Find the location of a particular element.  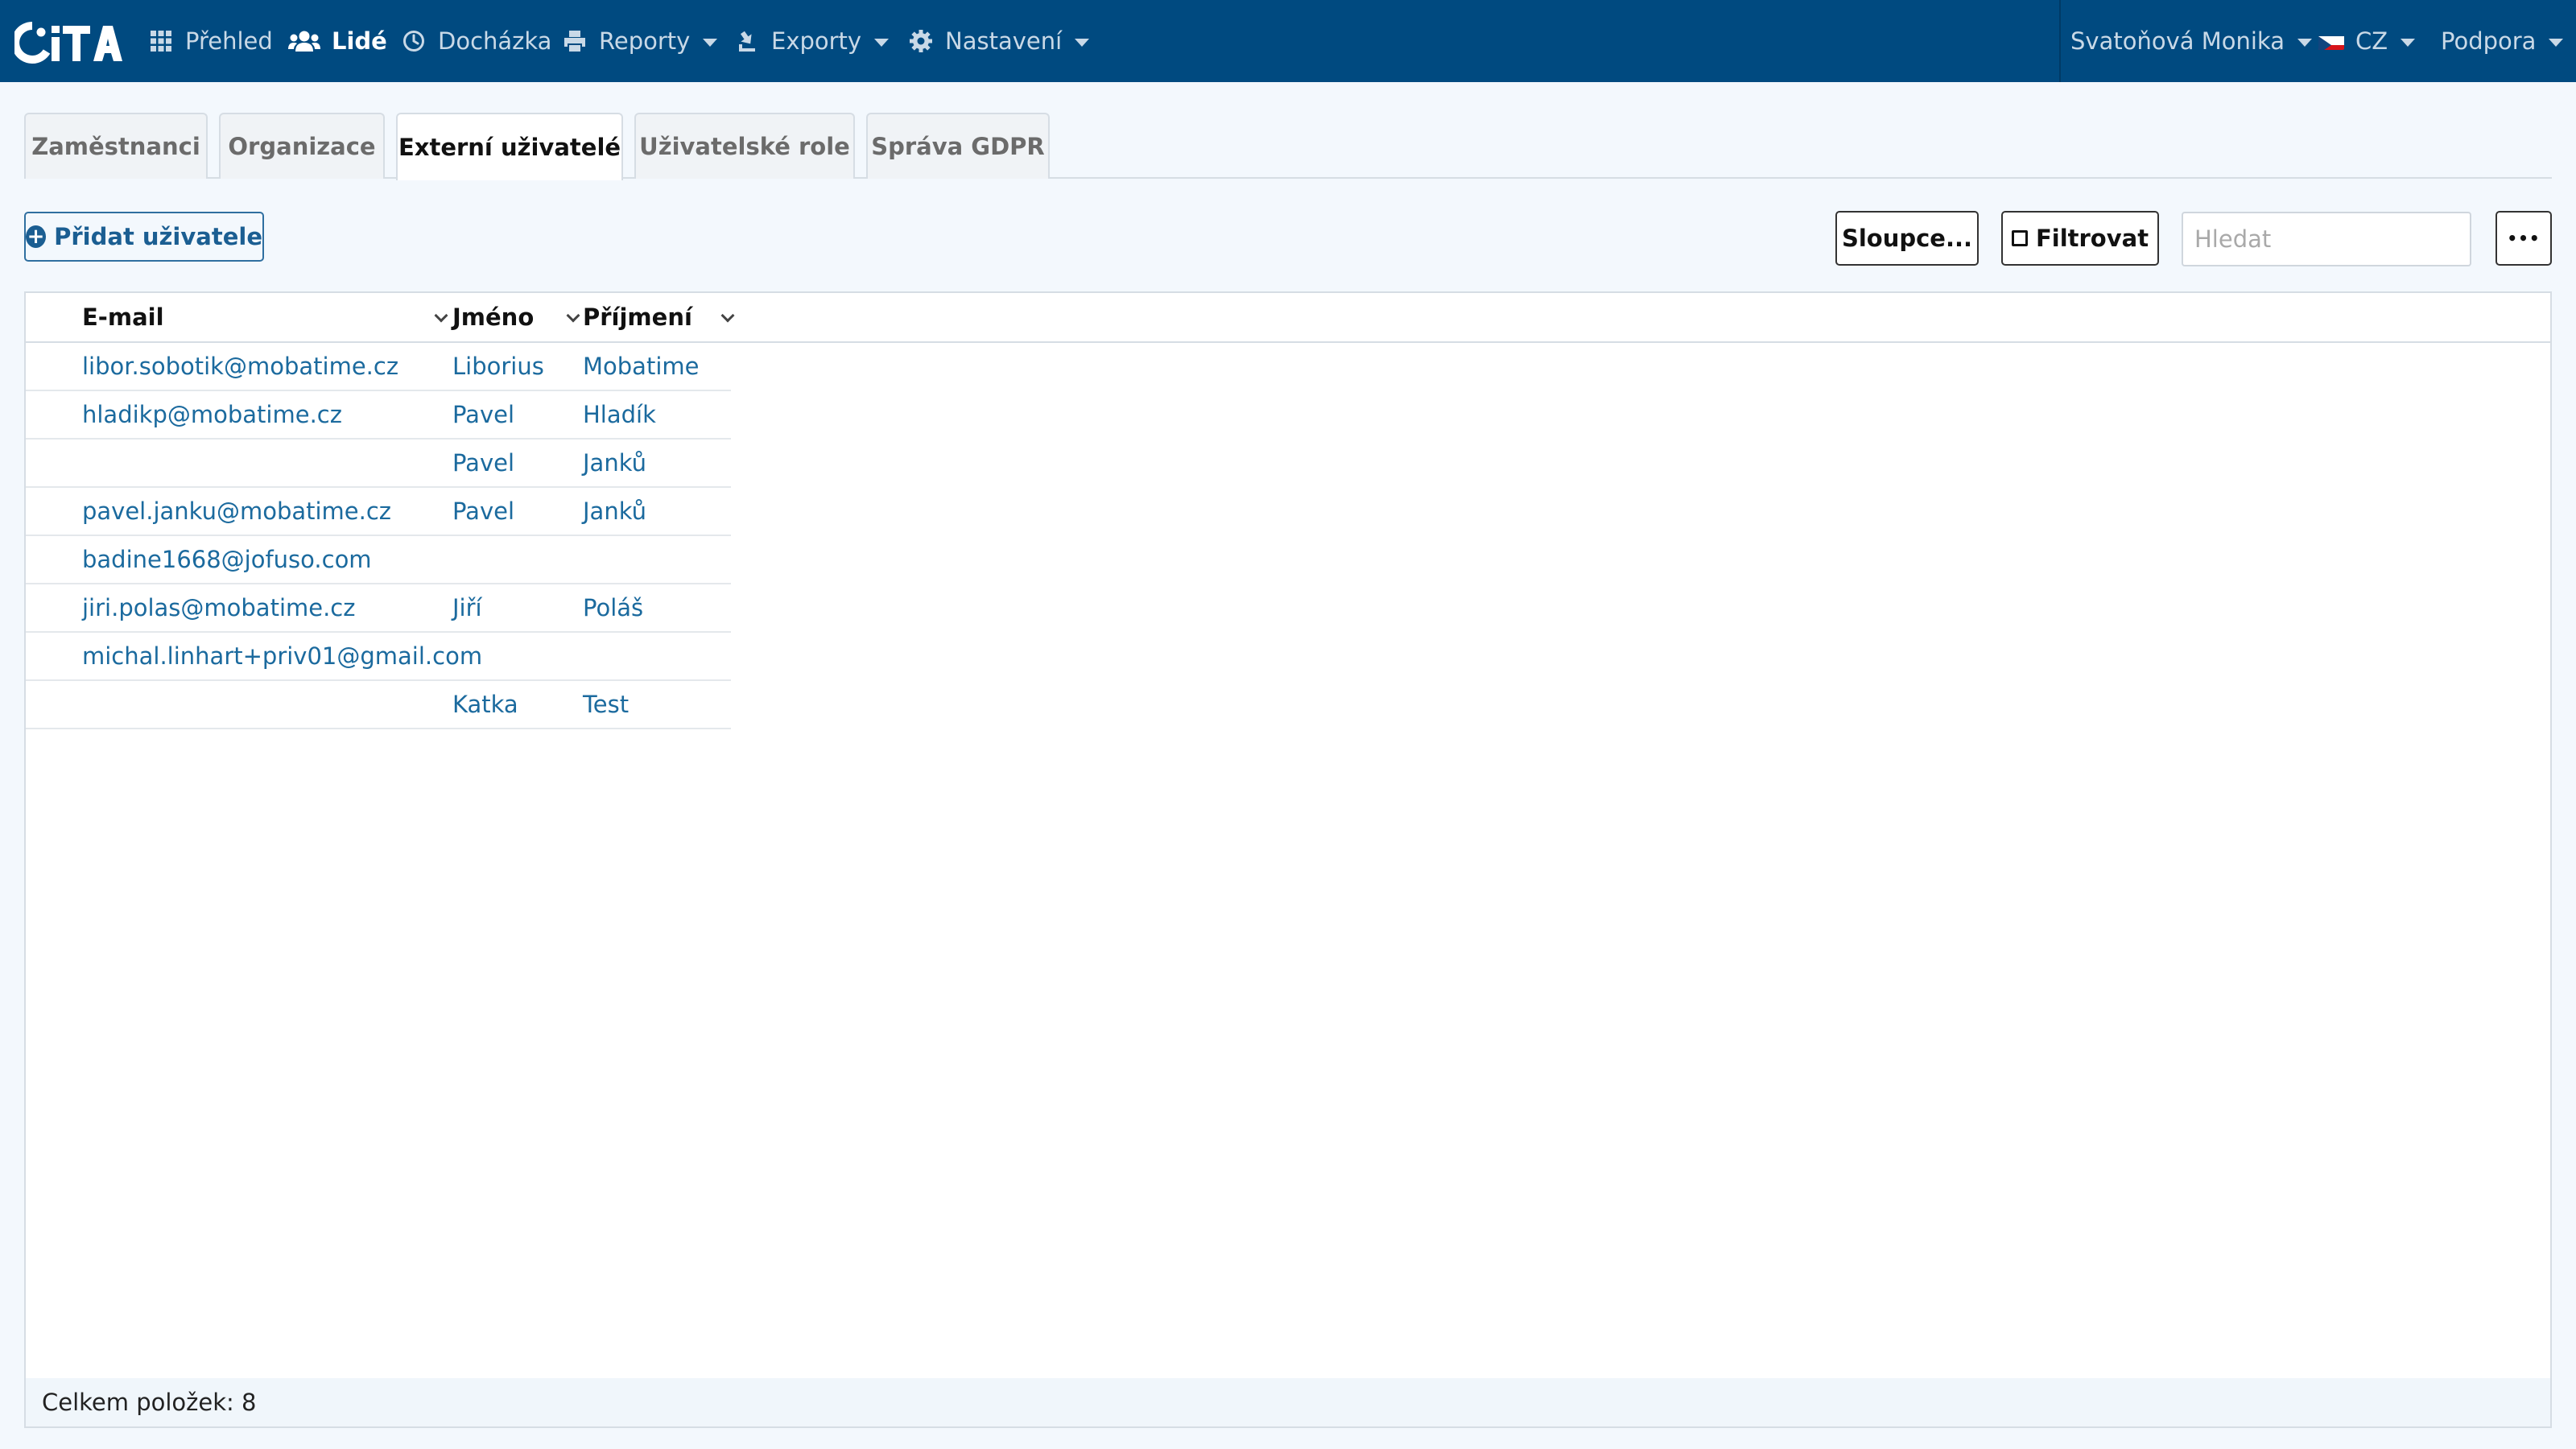

navbar-divider is located at coordinates (2060, 41).